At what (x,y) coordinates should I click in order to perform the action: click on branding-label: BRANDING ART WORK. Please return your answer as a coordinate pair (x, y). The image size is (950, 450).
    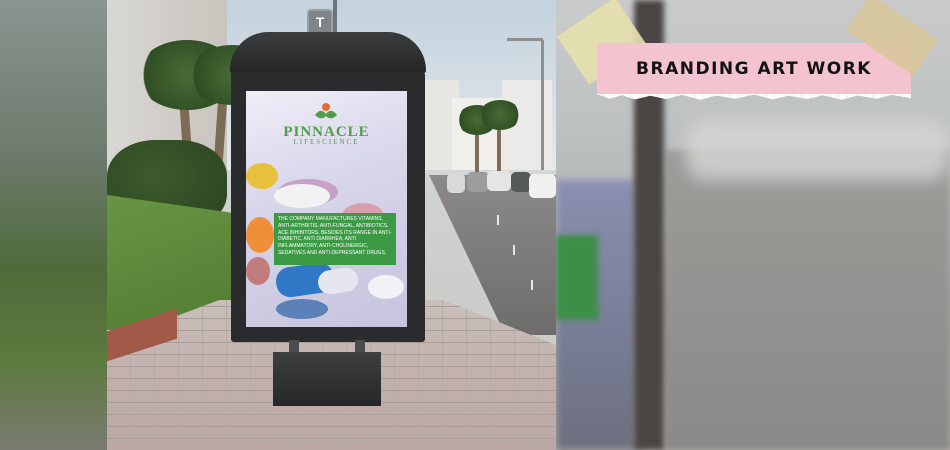
    Looking at the image, I should click on (754, 71).